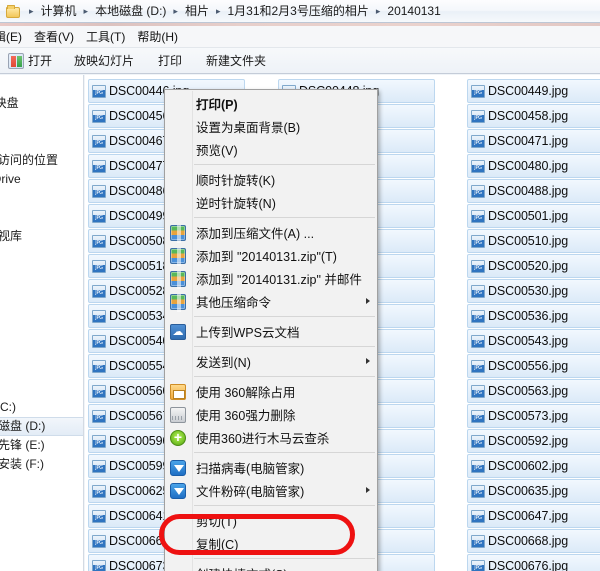 Image resolution: width=600 pixels, height=571 pixels. I want to click on sidebar-item: 优先锋 (E:), so click(41, 445).